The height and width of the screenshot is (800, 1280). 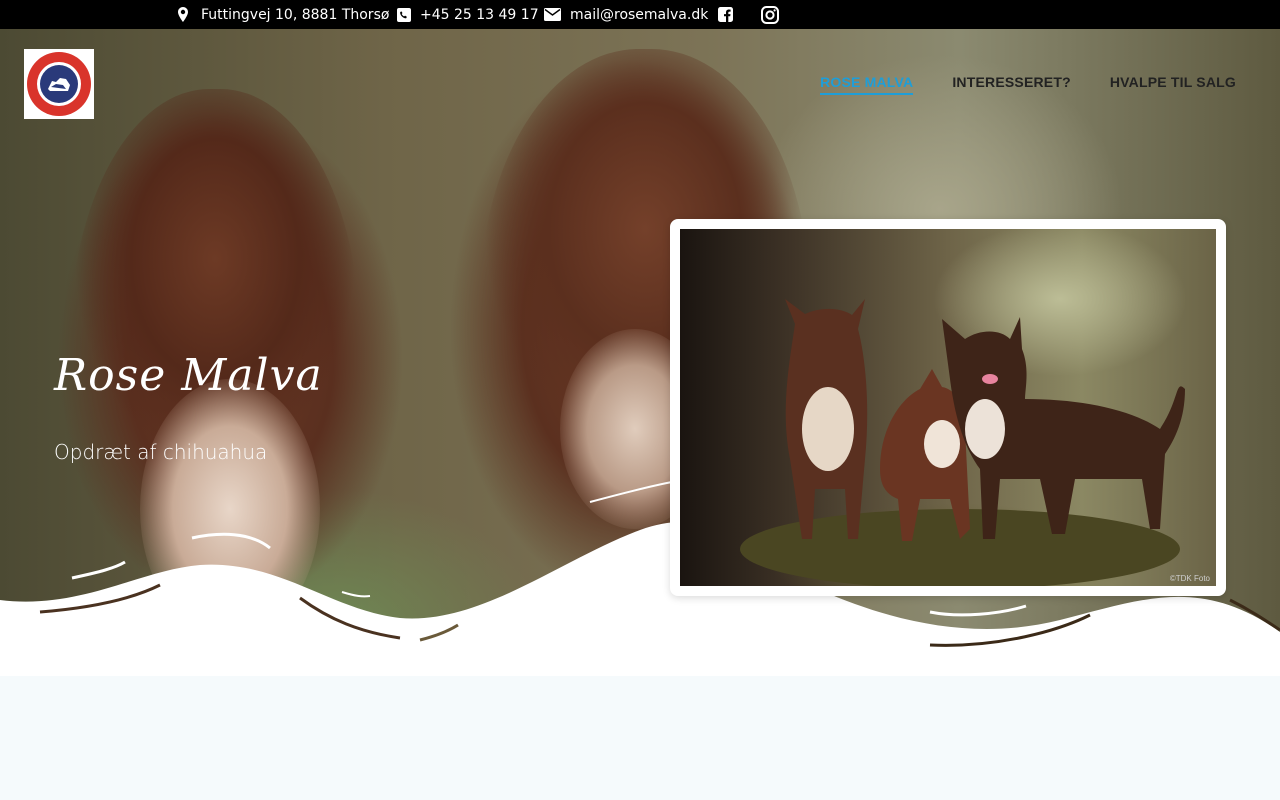 I want to click on email-text: mail@rosemalva.dk, so click(x=639, y=15).